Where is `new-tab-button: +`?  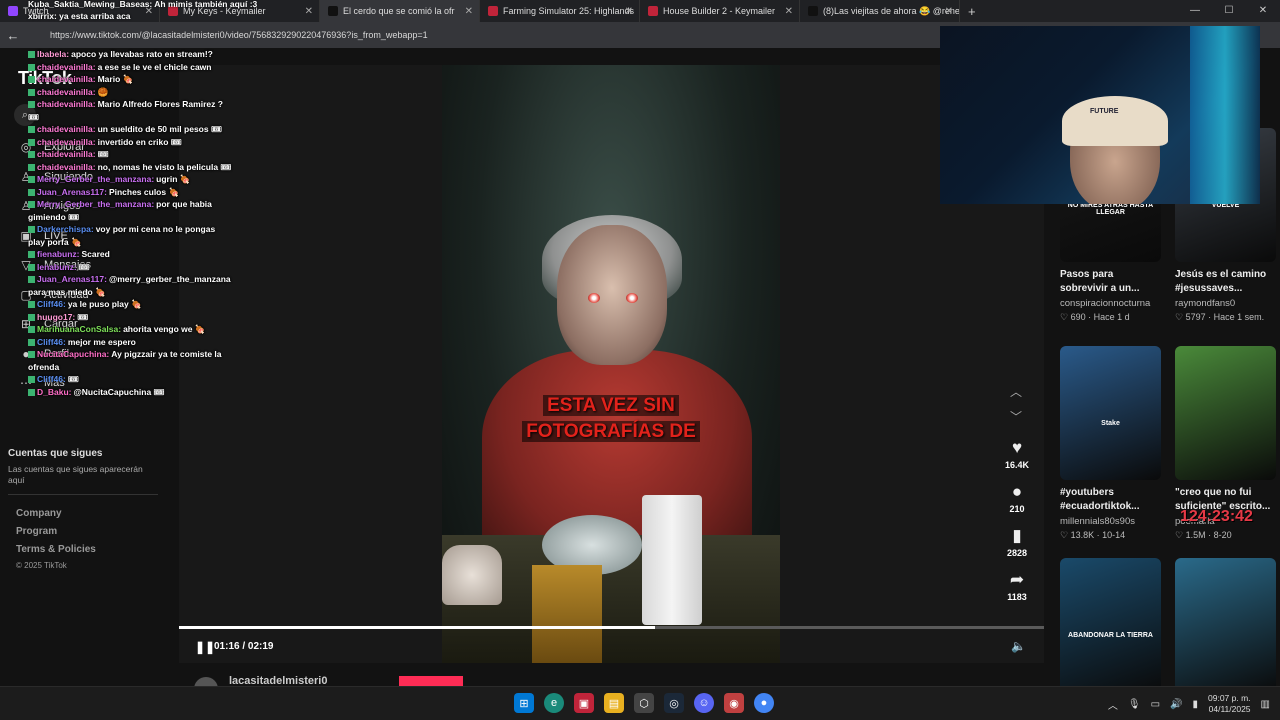 new-tab-button: + is located at coordinates (972, 11).